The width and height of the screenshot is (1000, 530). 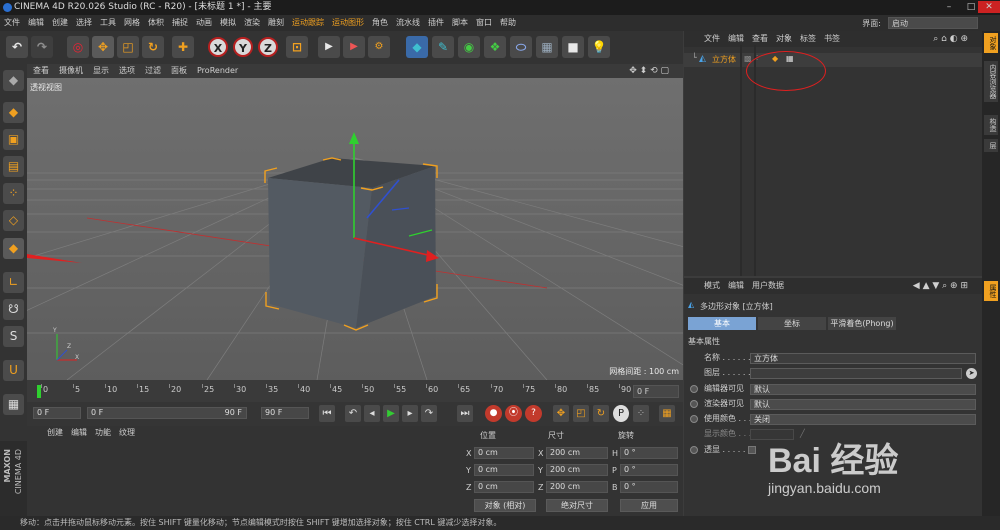 I want to click on goto-start-button: ⏮, so click(x=327, y=413).